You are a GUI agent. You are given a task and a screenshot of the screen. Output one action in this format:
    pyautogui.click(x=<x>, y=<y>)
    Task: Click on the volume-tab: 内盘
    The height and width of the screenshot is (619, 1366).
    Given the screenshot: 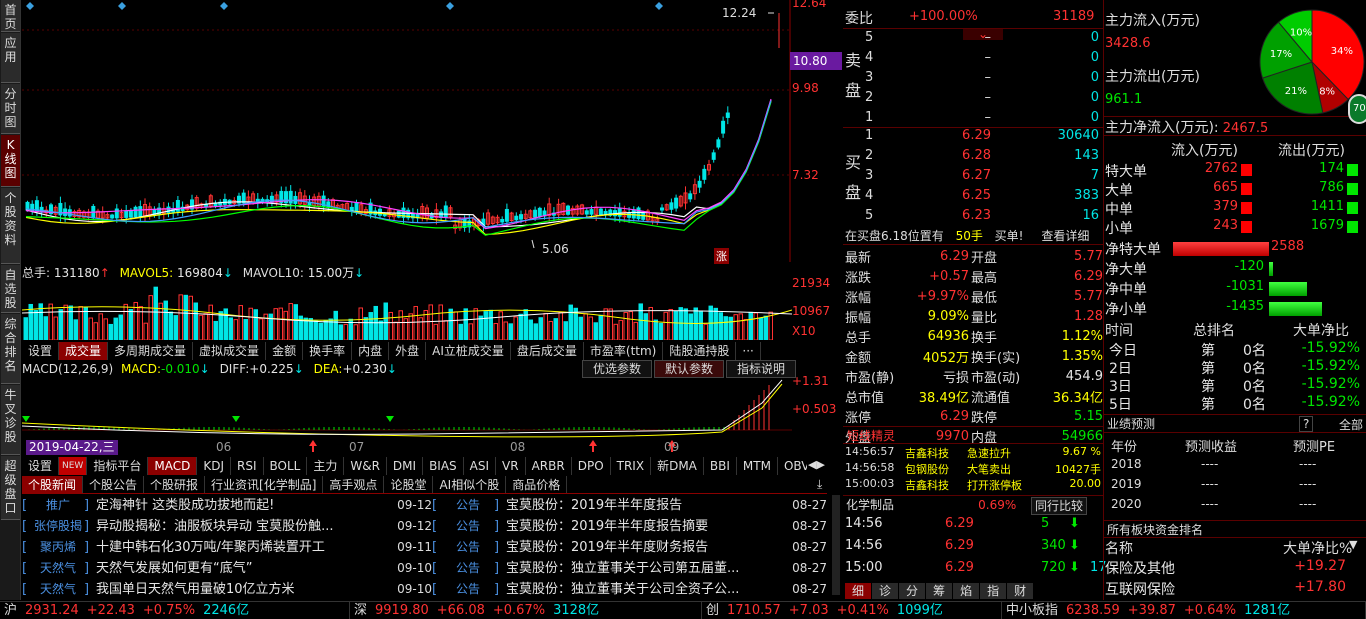 What is the action you would take?
    pyautogui.click(x=371, y=351)
    